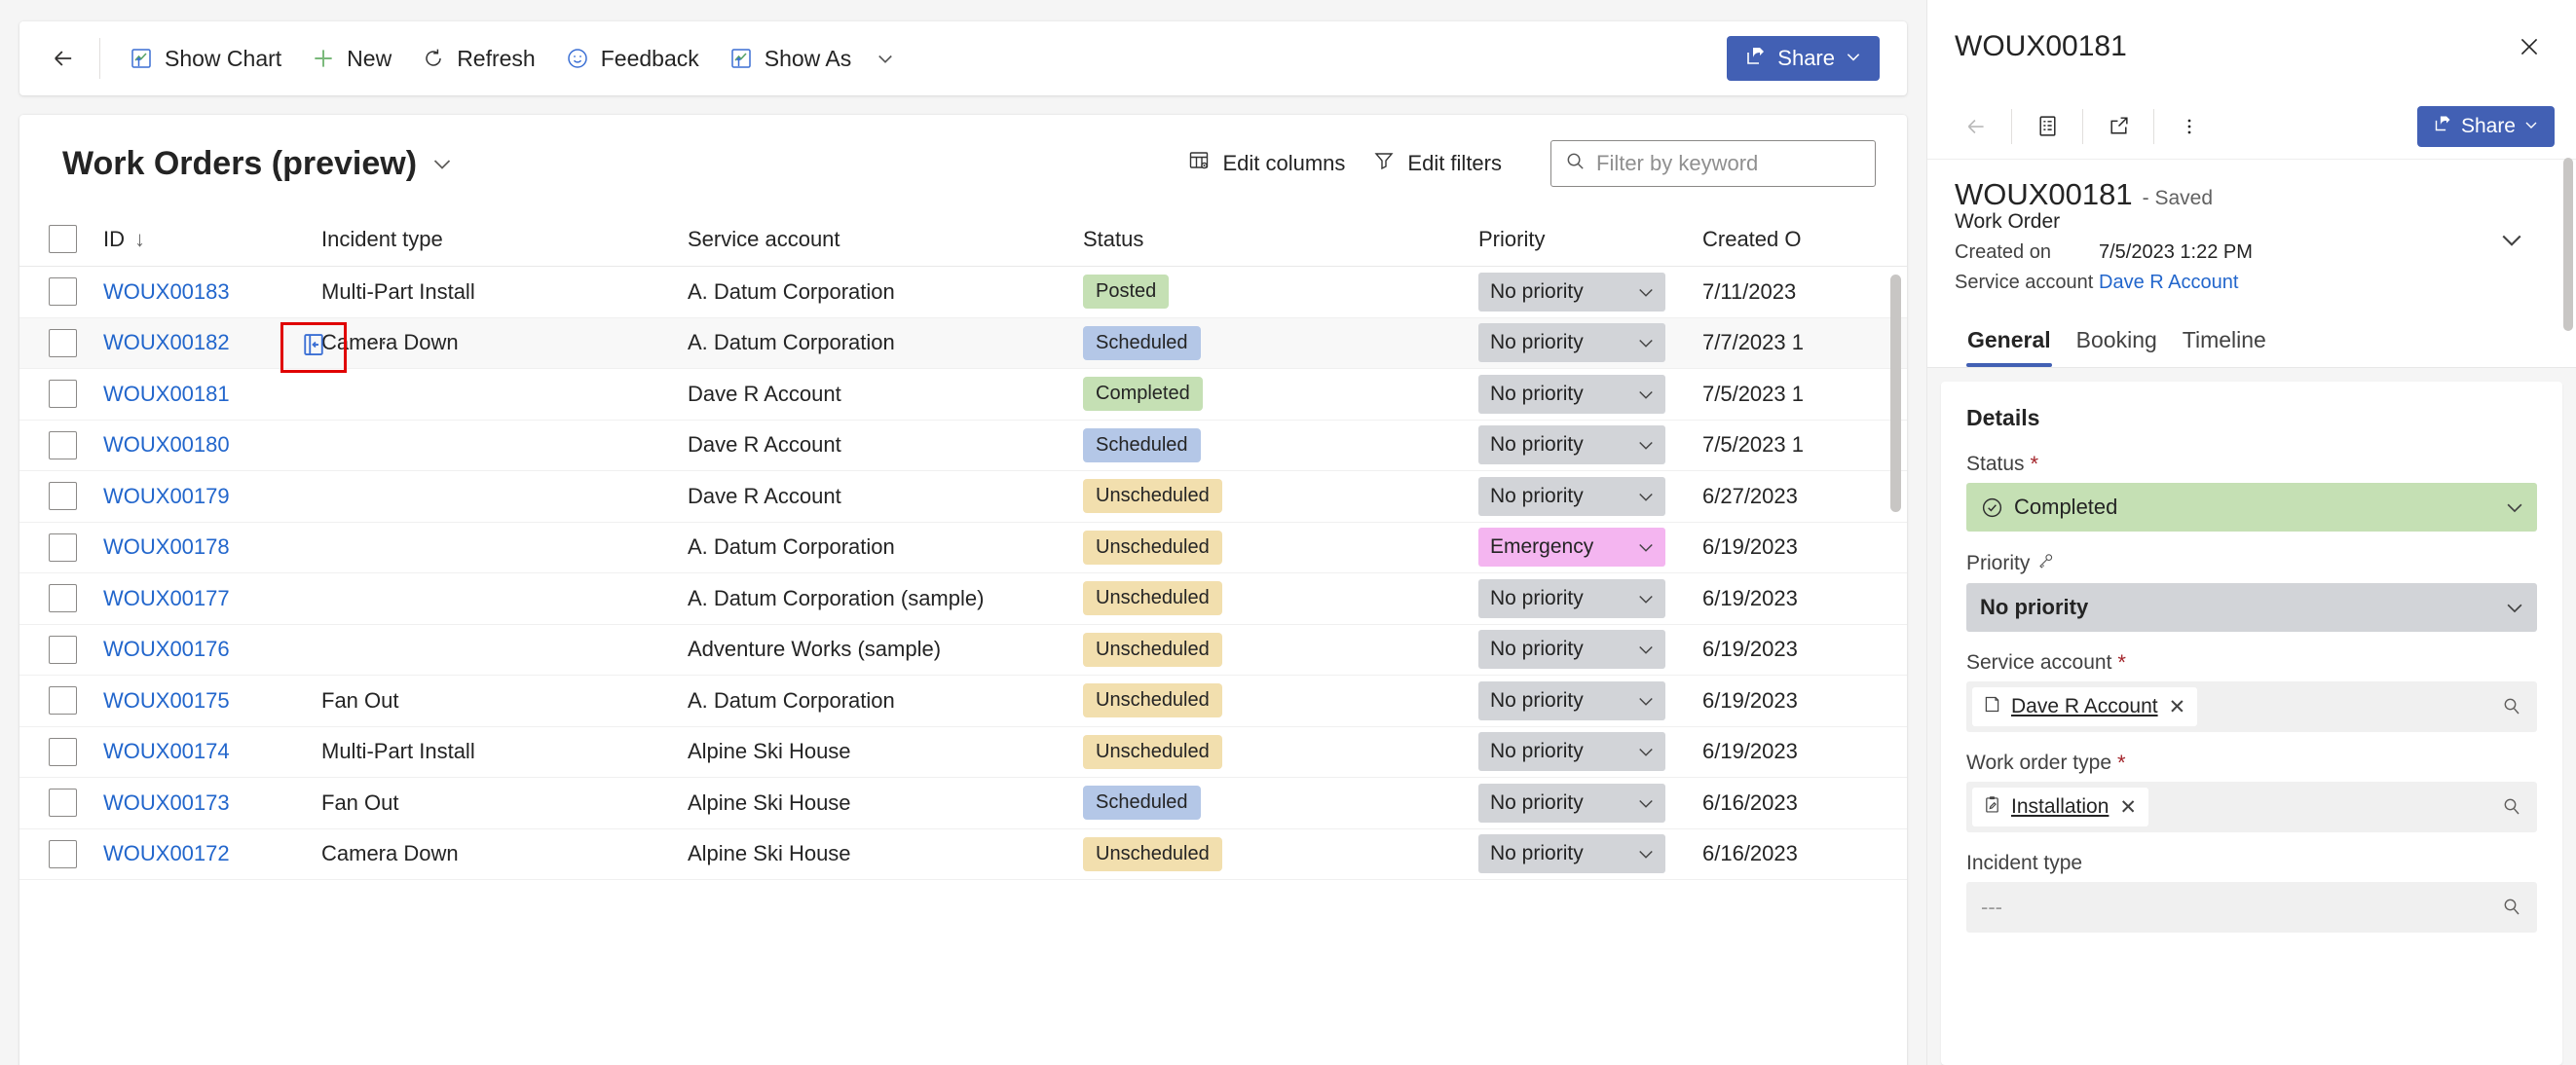 Image resolution: width=2576 pixels, height=1065 pixels. What do you see at coordinates (790, 58) in the screenshot?
I see `show-as-button: Show As` at bounding box center [790, 58].